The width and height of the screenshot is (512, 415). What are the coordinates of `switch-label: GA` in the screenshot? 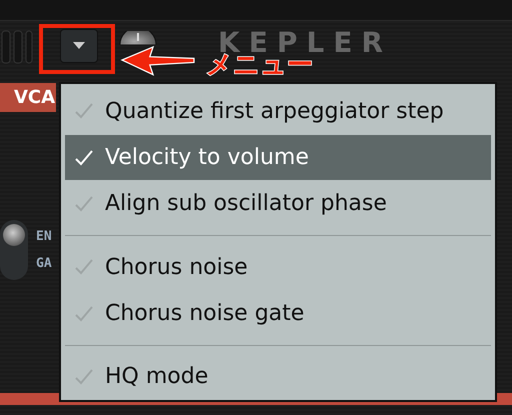 It's located at (44, 263).